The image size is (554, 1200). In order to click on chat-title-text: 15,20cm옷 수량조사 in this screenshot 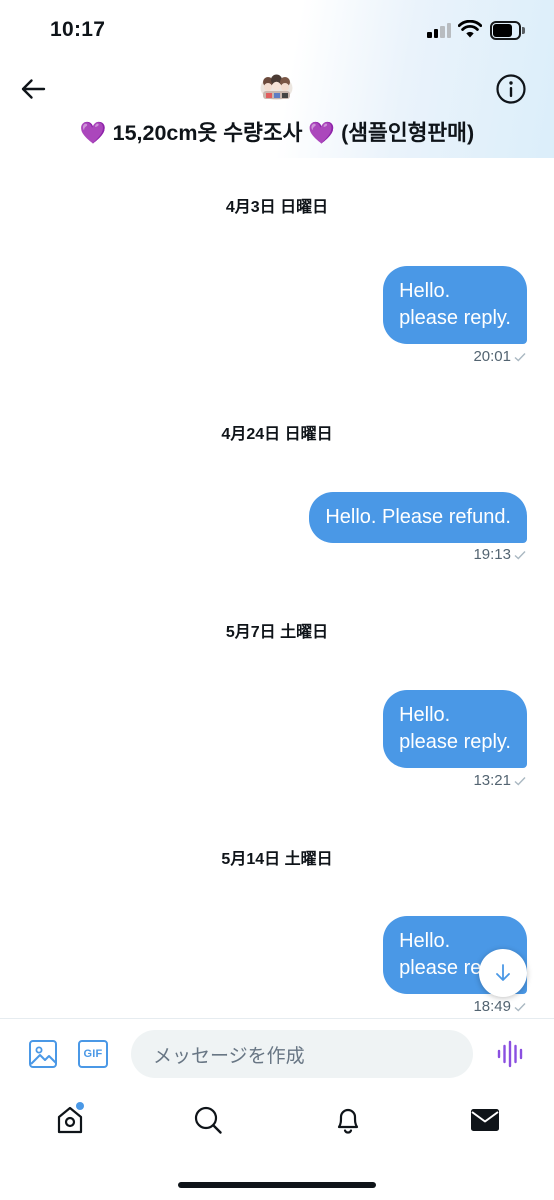, I will do `click(207, 133)`.